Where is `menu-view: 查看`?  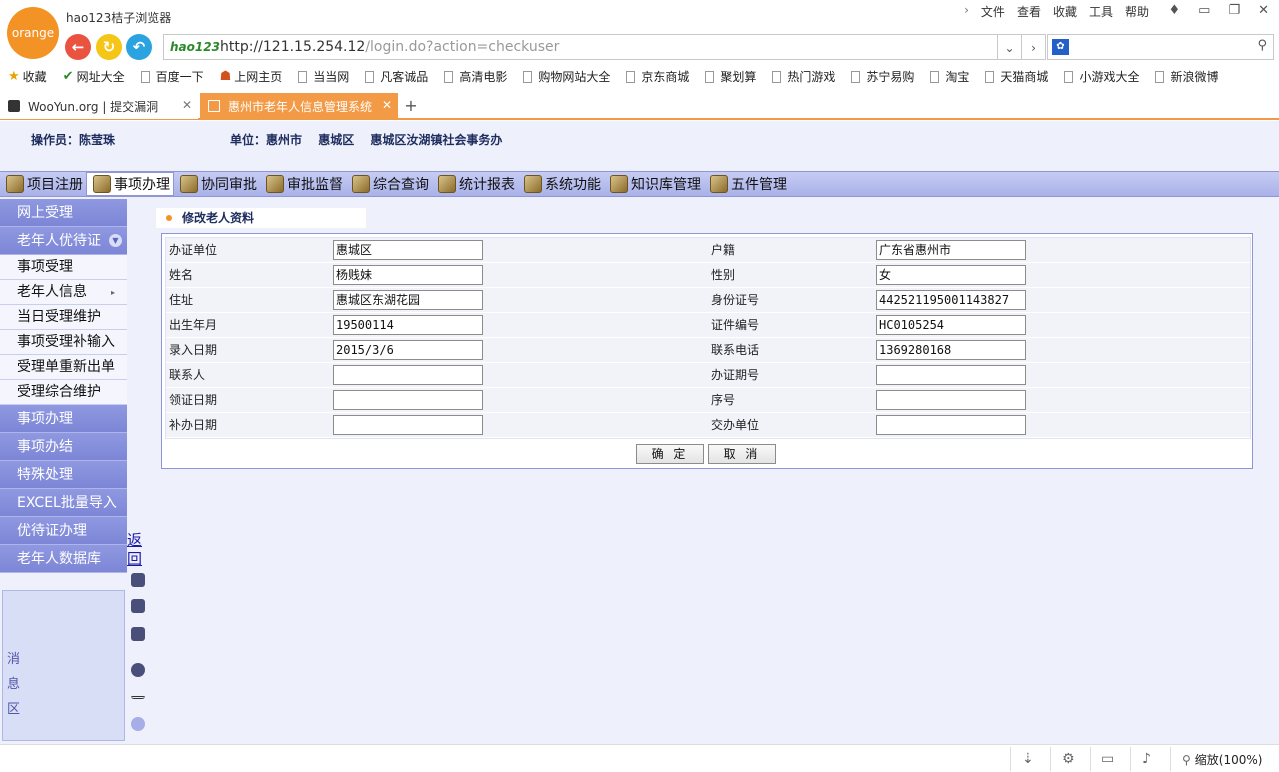 menu-view: 查看 is located at coordinates (1029, 11).